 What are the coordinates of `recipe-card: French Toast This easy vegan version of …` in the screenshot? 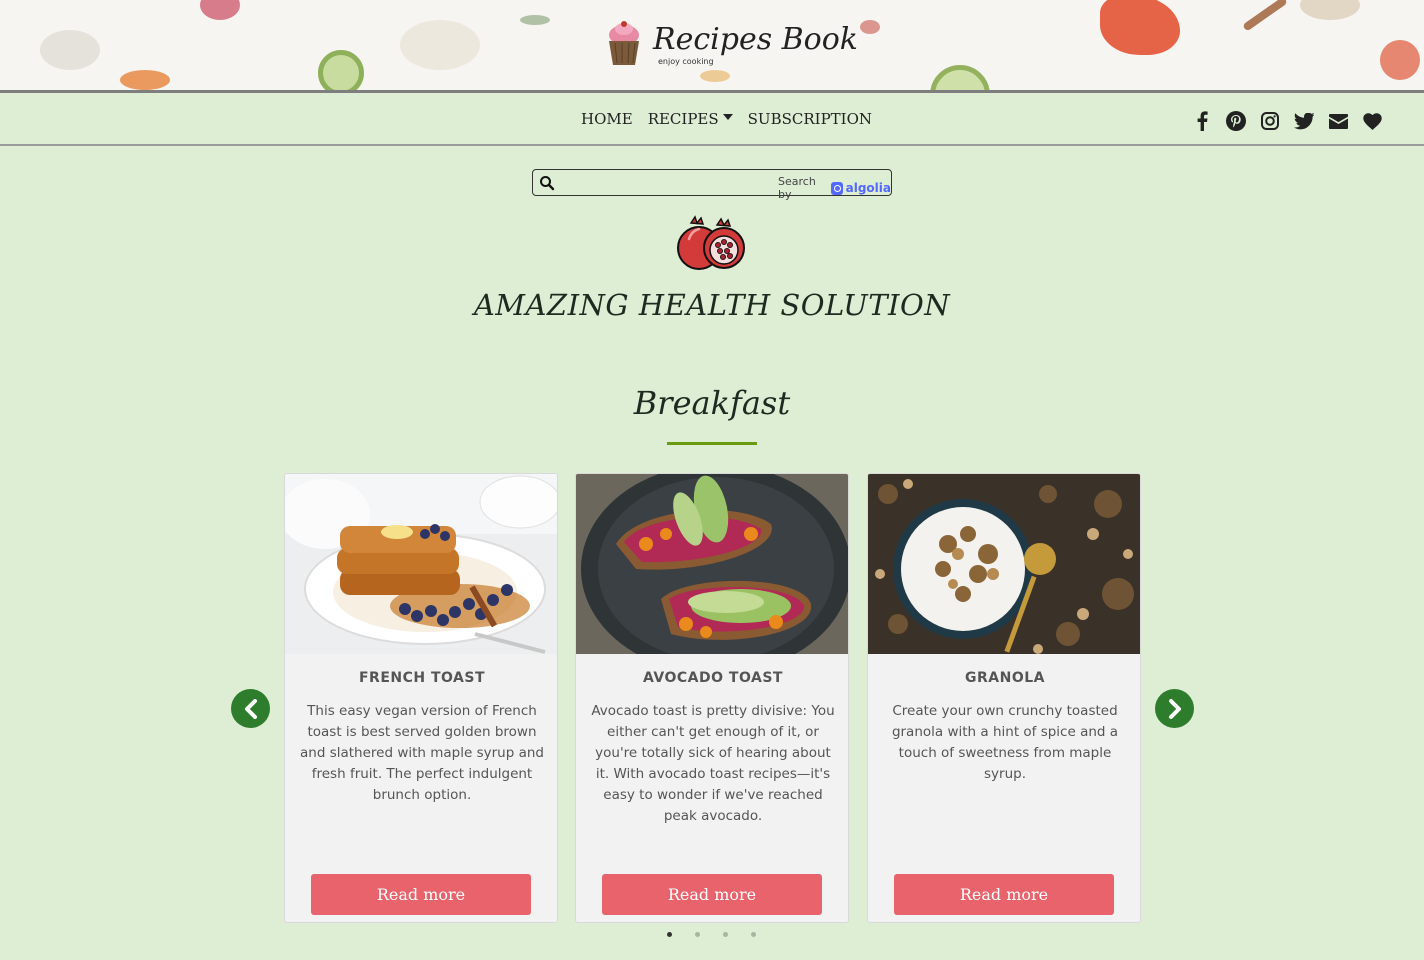 It's located at (421, 698).